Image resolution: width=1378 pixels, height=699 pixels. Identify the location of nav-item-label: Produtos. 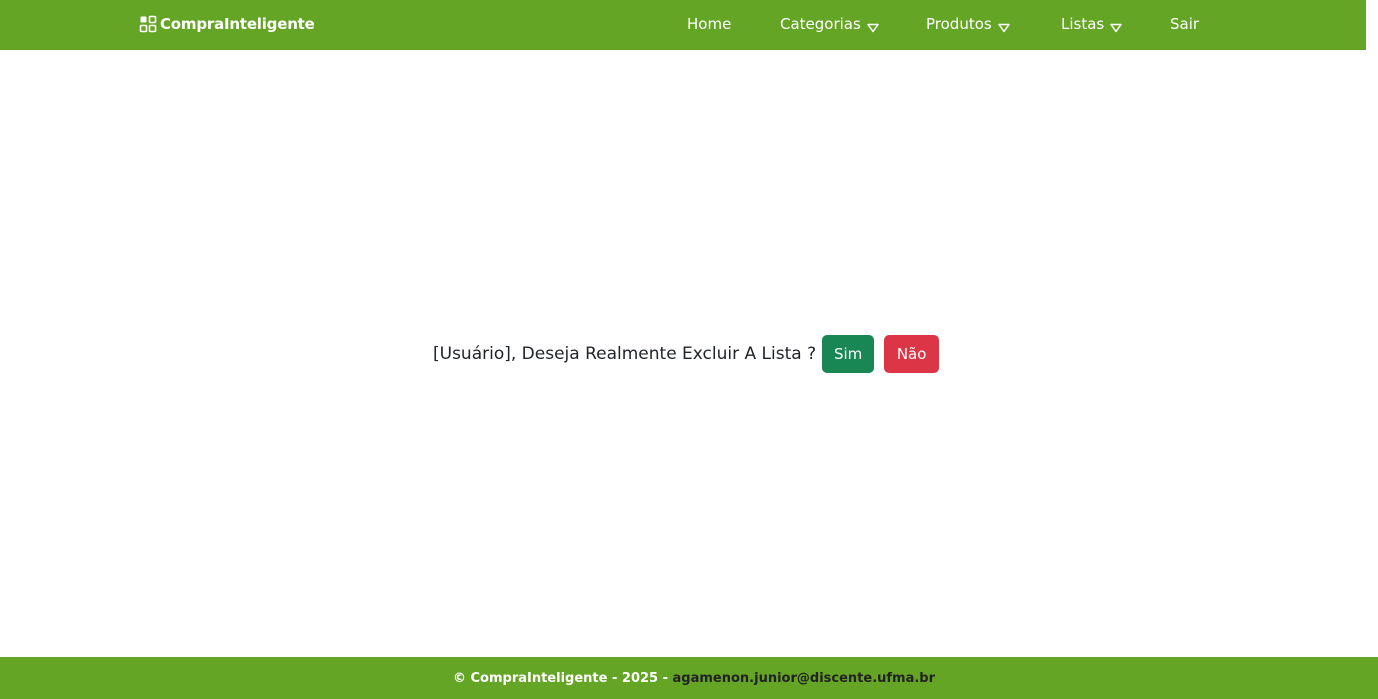
(959, 24).